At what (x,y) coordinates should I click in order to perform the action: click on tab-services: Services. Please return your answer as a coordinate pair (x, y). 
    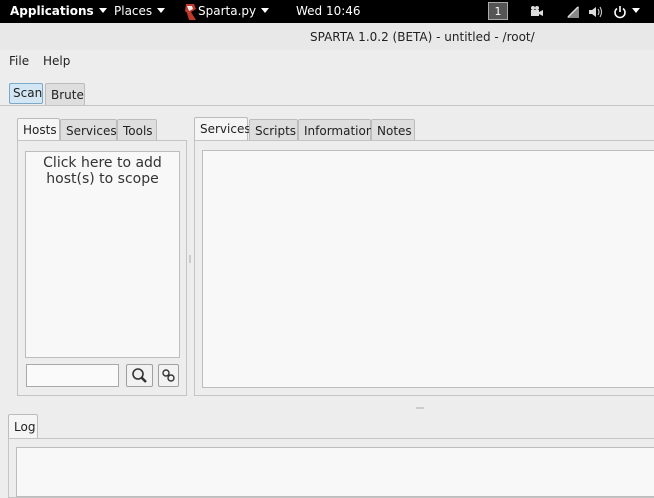
    Looking at the image, I should click on (222, 128).